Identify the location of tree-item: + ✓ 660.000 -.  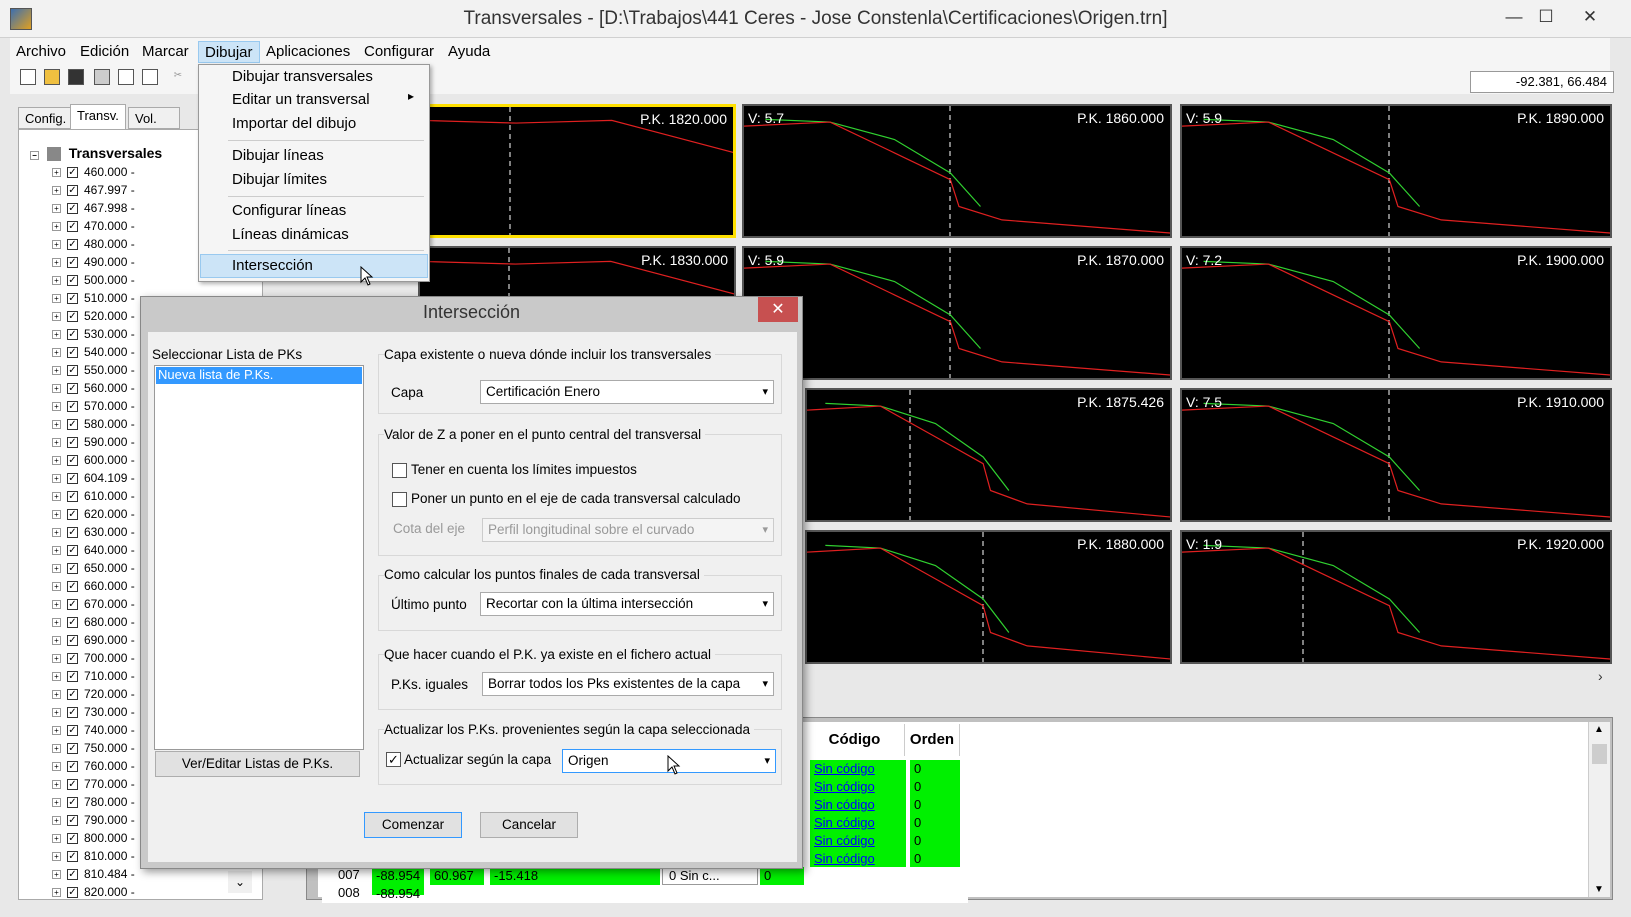
(93, 587).